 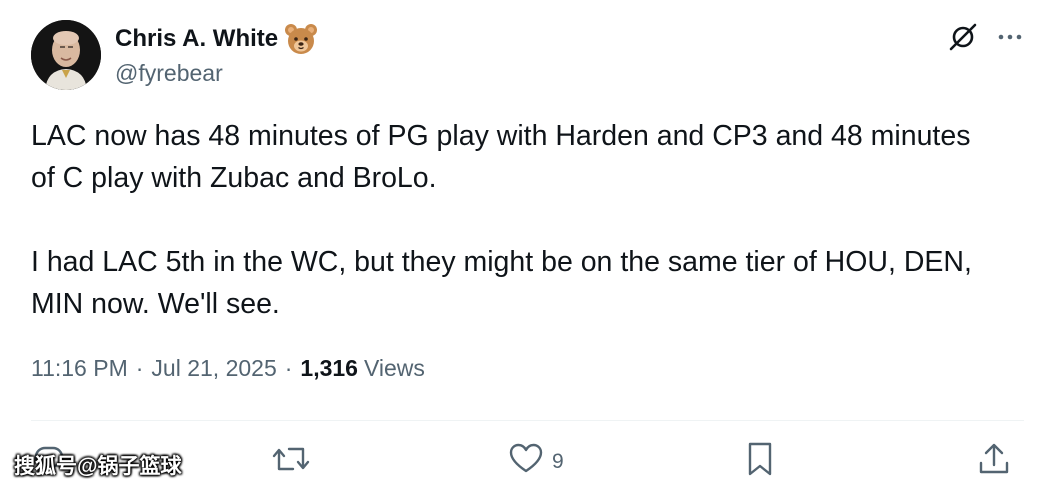 I want to click on like-icon, so click(x=526, y=462).